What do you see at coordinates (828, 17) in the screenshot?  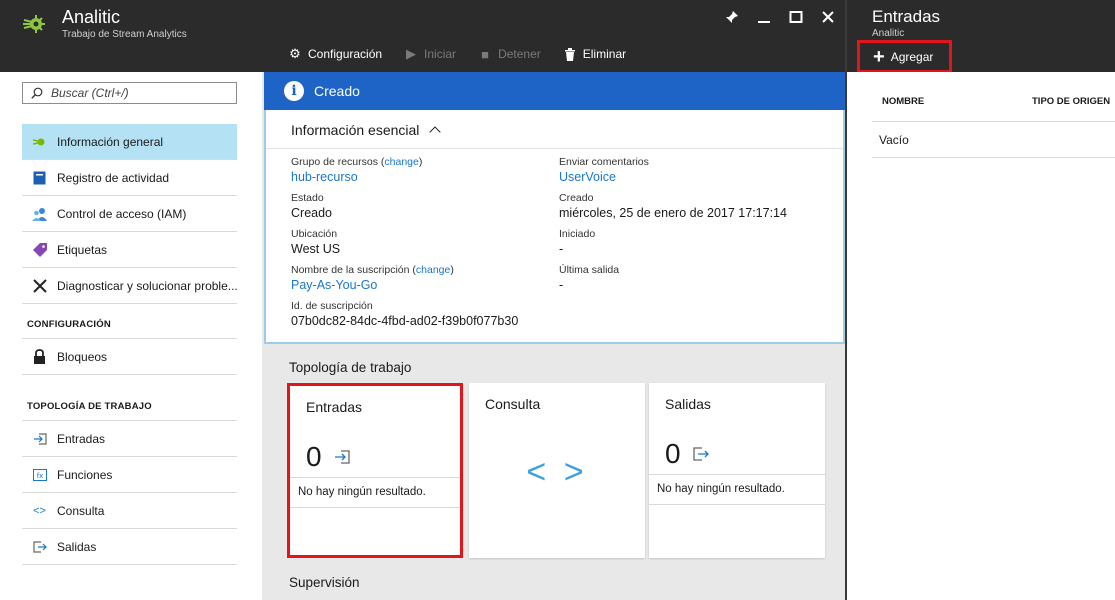 I see `close-icon` at bounding box center [828, 17].